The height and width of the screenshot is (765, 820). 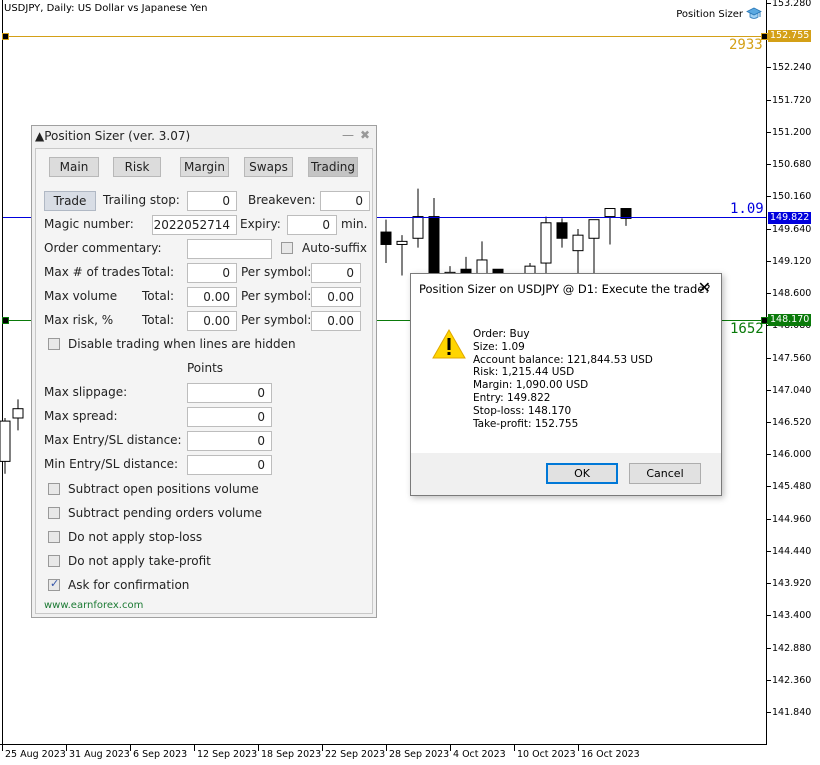 I want to click on entry-price-label: 149.822, so click(x=790, y=218).